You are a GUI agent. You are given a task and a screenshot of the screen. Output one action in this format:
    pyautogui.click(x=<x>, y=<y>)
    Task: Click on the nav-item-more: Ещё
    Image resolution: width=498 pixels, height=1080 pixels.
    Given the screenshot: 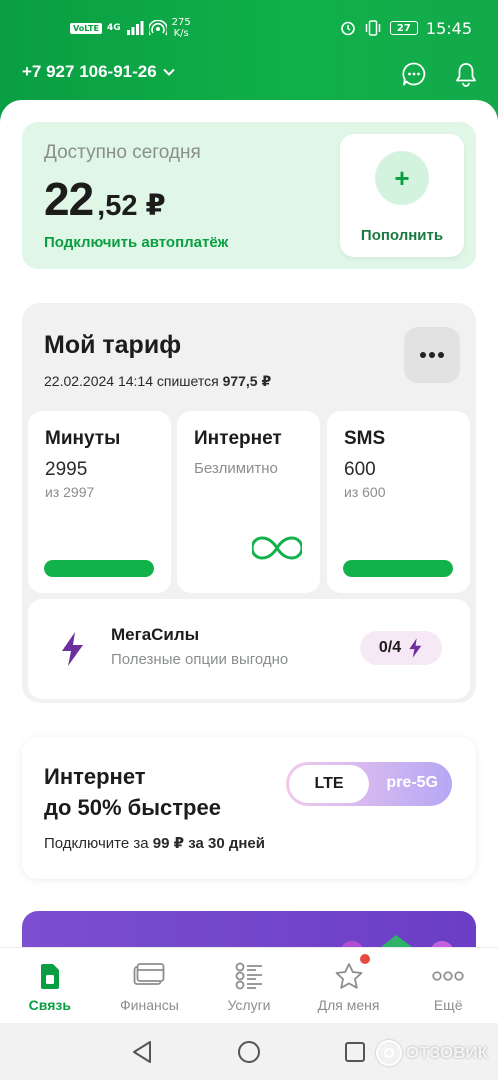 What is the action you would take?
    pyautogui.click(x=448, y=985)
    